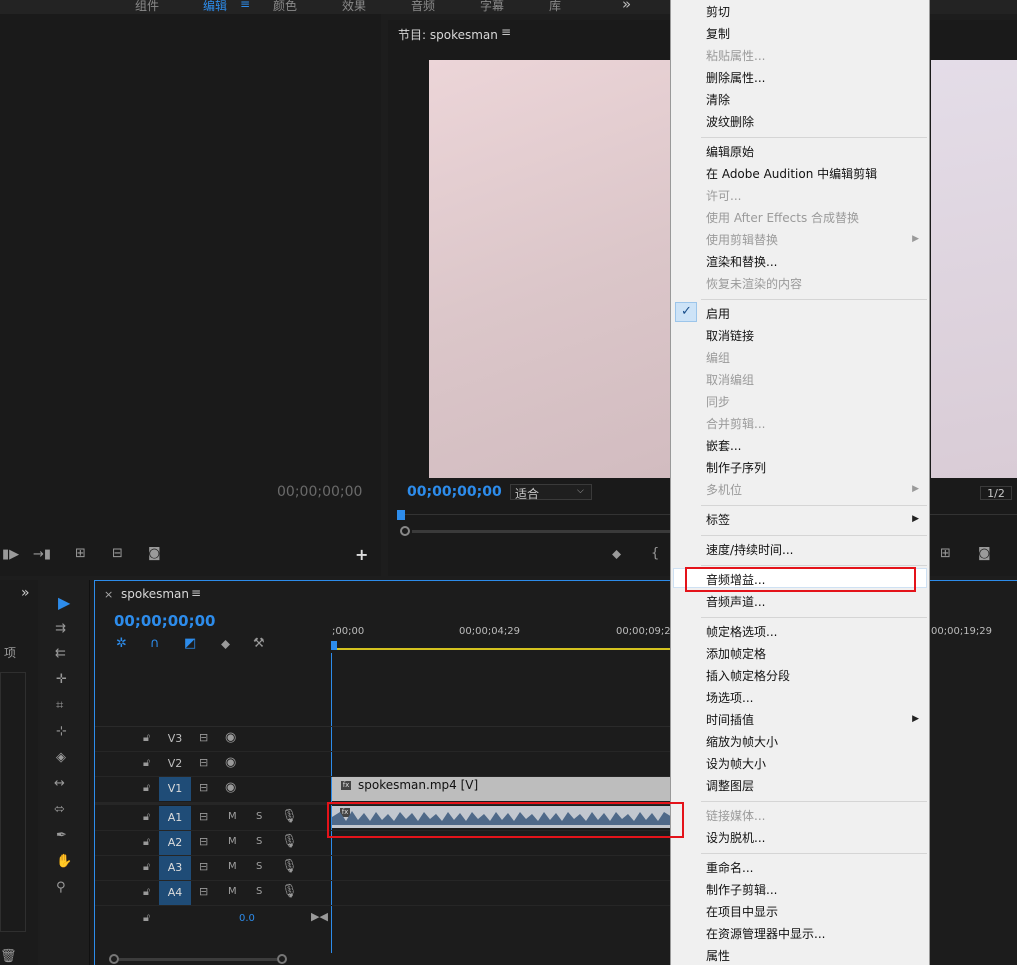  Describe the element at coordinates (501, 639) in the screenshot. I see `time-ruler: ;00;00 00;00;04;29 00;00;09;2` at that location.